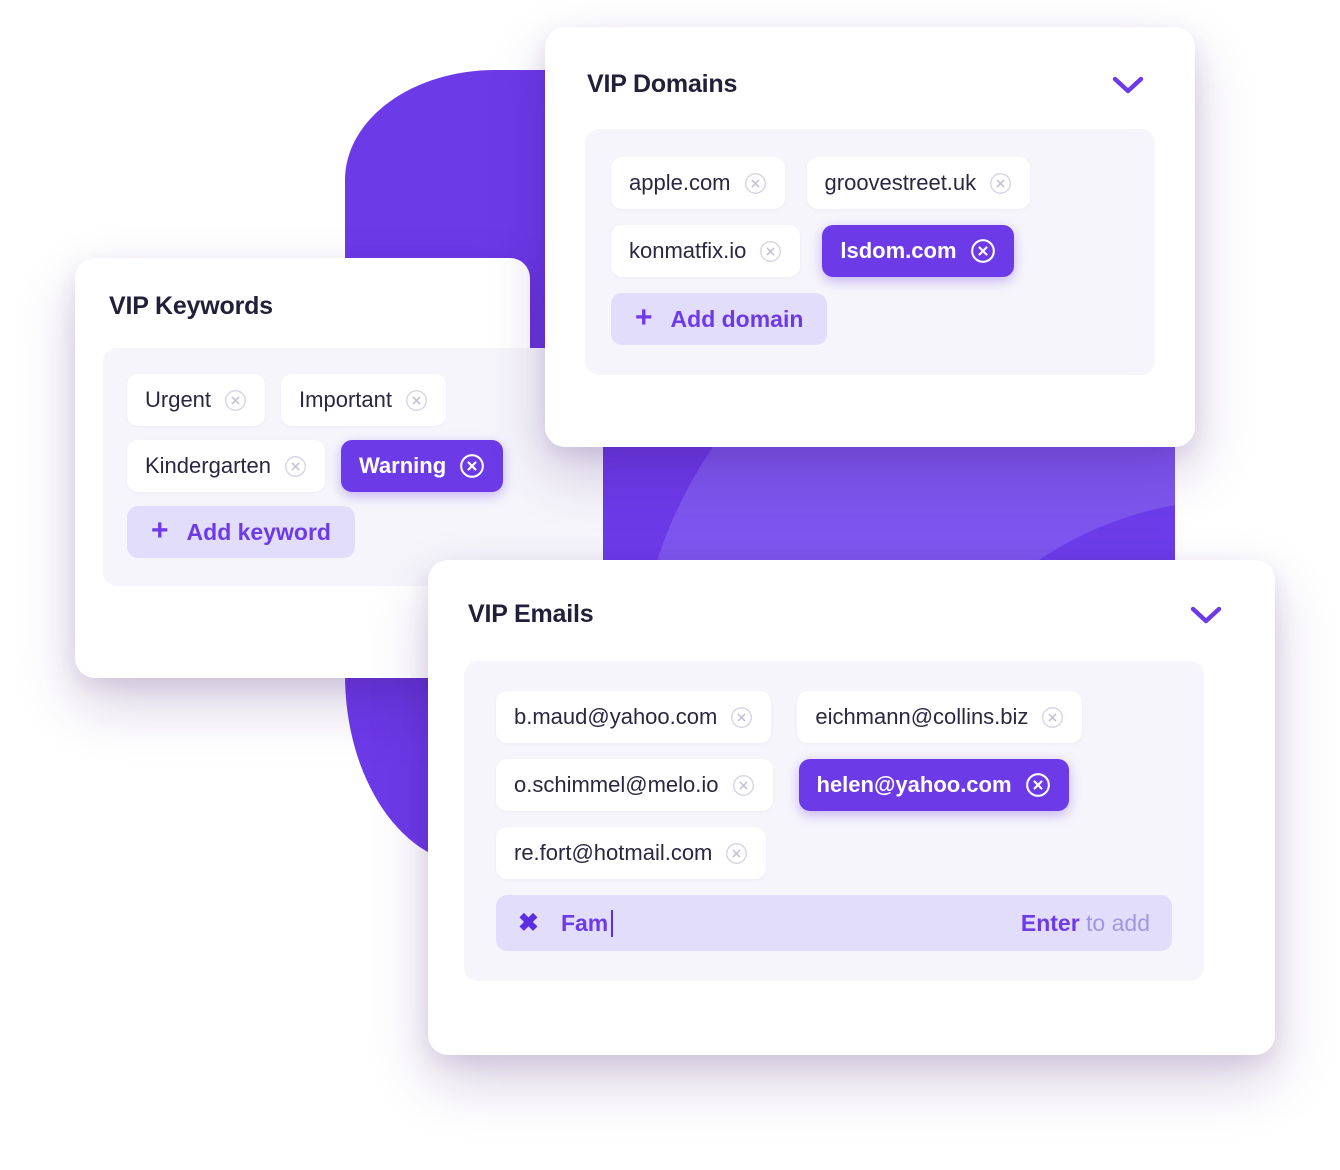 The image size is (1340, 1170). I want to click on vip-domains-title: VIP Domains, so click(662, 84).